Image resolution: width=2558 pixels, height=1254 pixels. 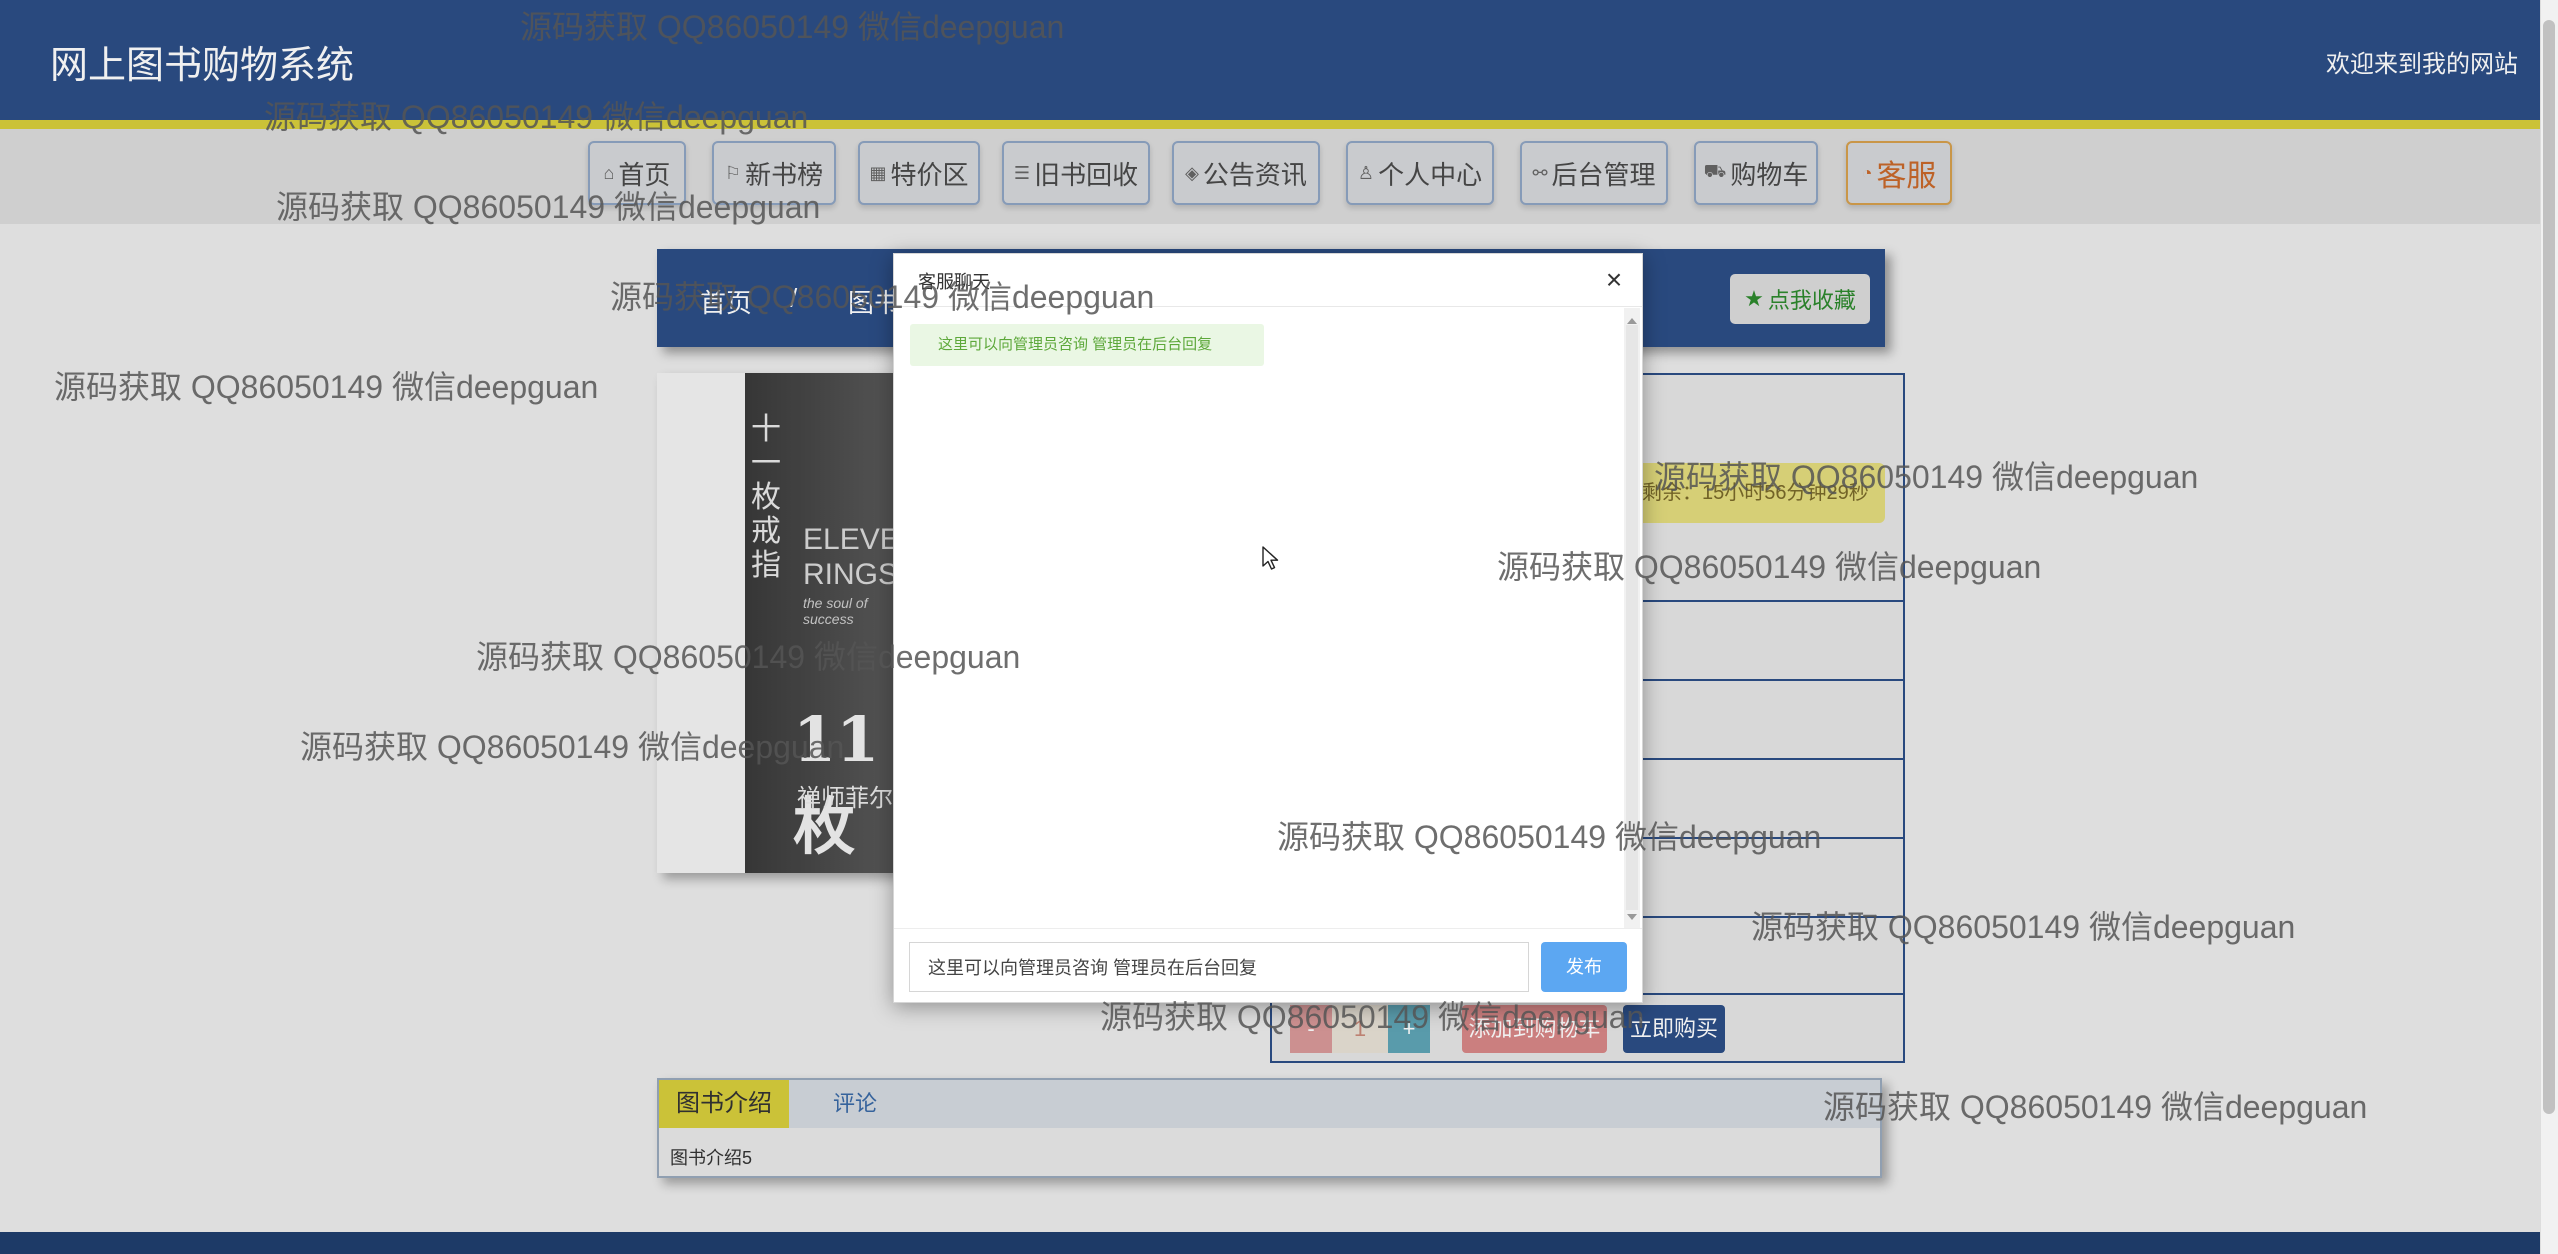 What do you see at coordinates (1087, 345) in the screenshot?
I see `chat-message: 这里可以向管理员咨询 管理员在后台回复` at bounding box center [1087, 345].